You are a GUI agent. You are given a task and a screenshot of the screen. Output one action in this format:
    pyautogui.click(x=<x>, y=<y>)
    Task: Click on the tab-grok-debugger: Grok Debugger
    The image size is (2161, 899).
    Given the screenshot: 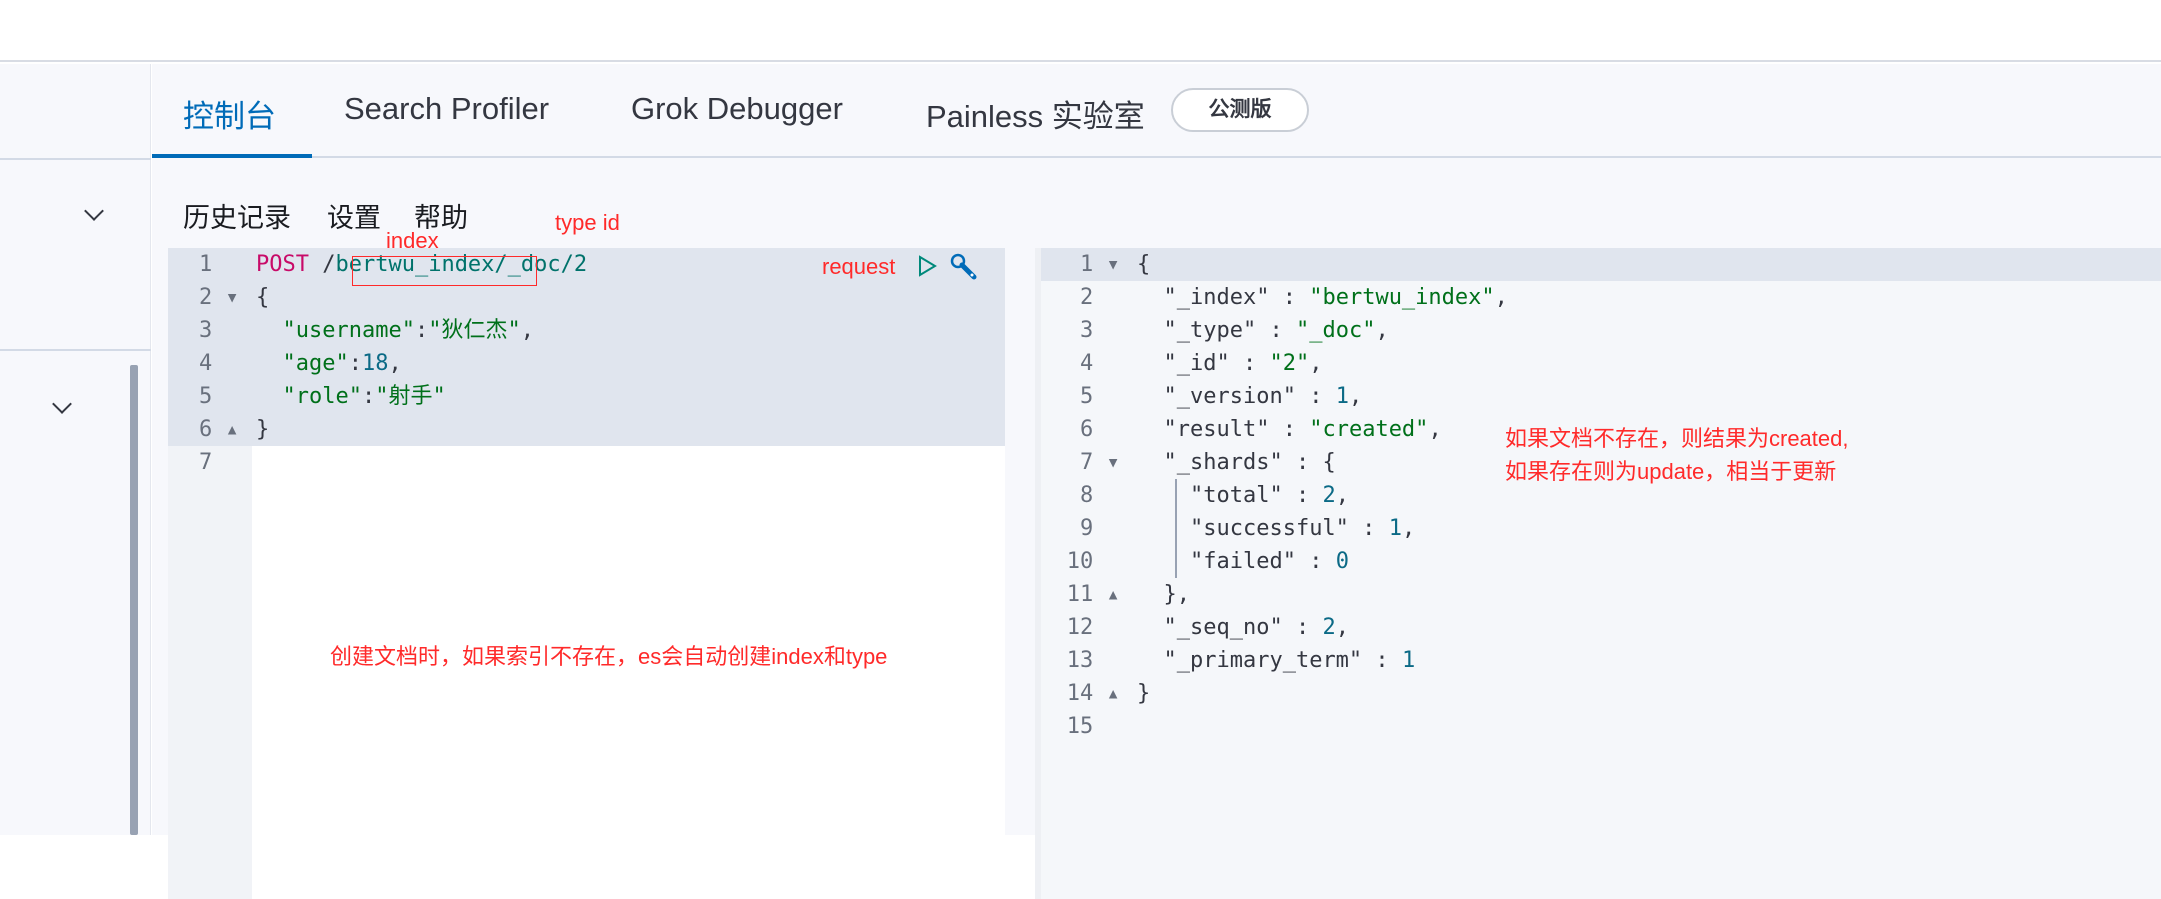 What is the action you would take?
    pyautogui.click(x=737, y=109)
    